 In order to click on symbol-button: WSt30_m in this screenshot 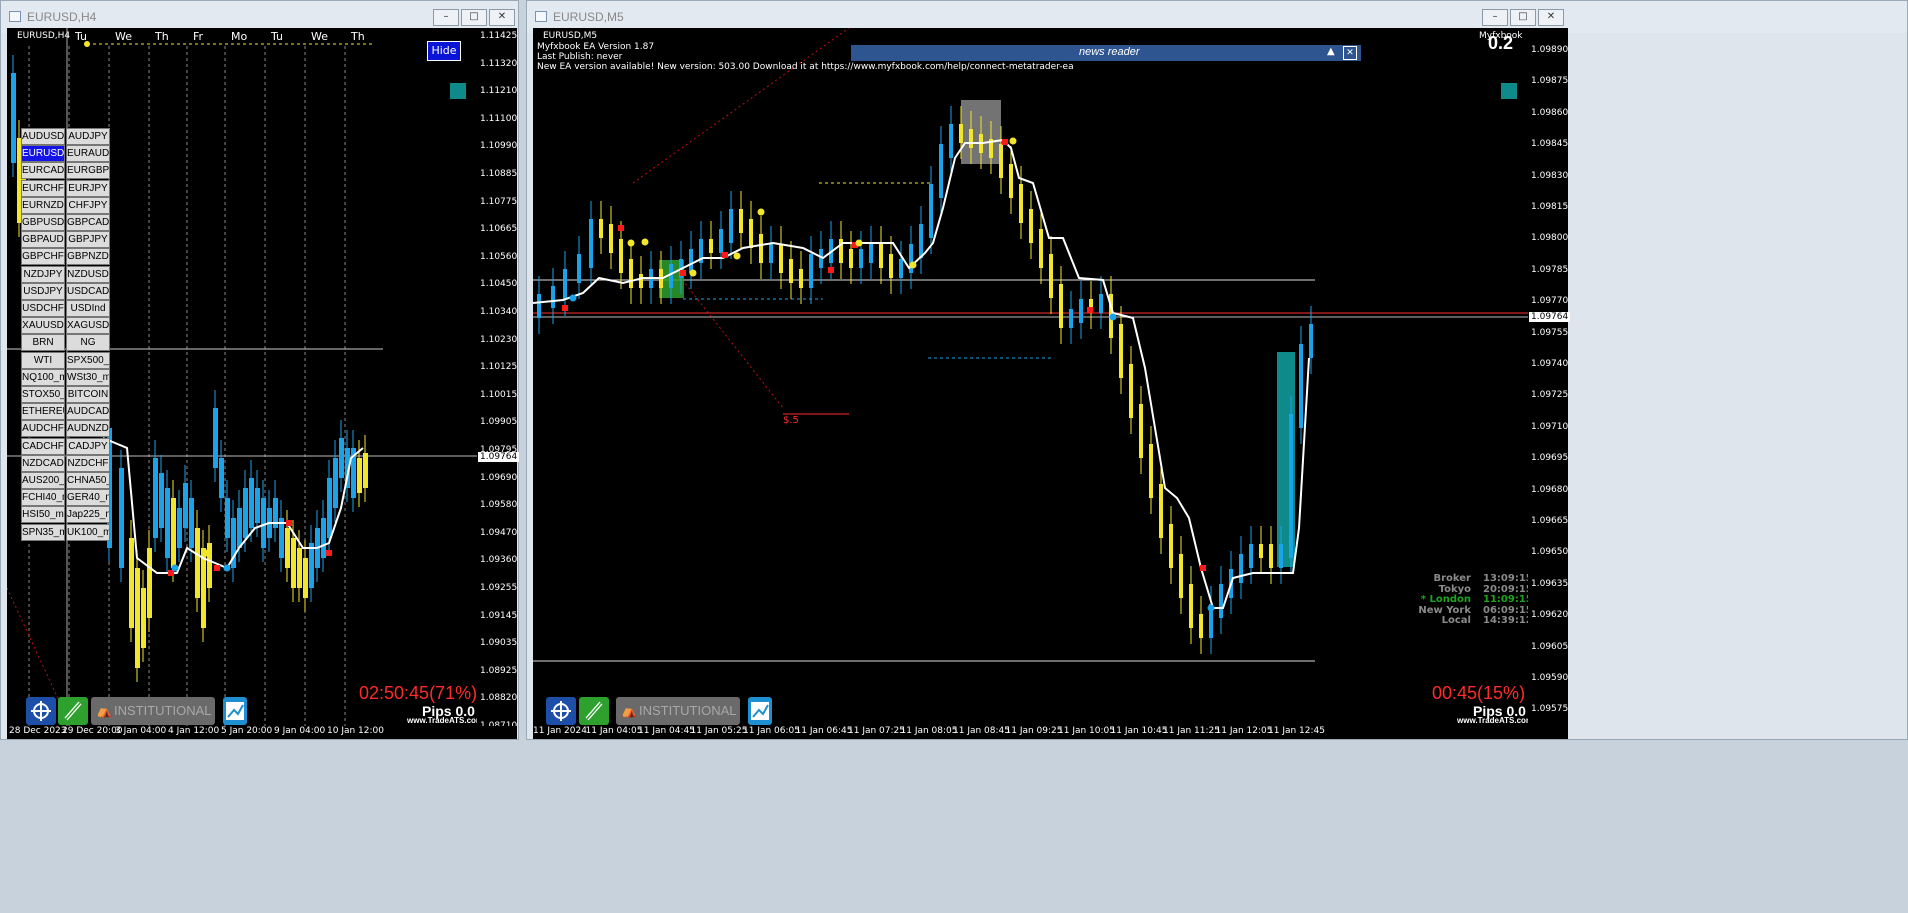, I will do `click(88, 377)`.